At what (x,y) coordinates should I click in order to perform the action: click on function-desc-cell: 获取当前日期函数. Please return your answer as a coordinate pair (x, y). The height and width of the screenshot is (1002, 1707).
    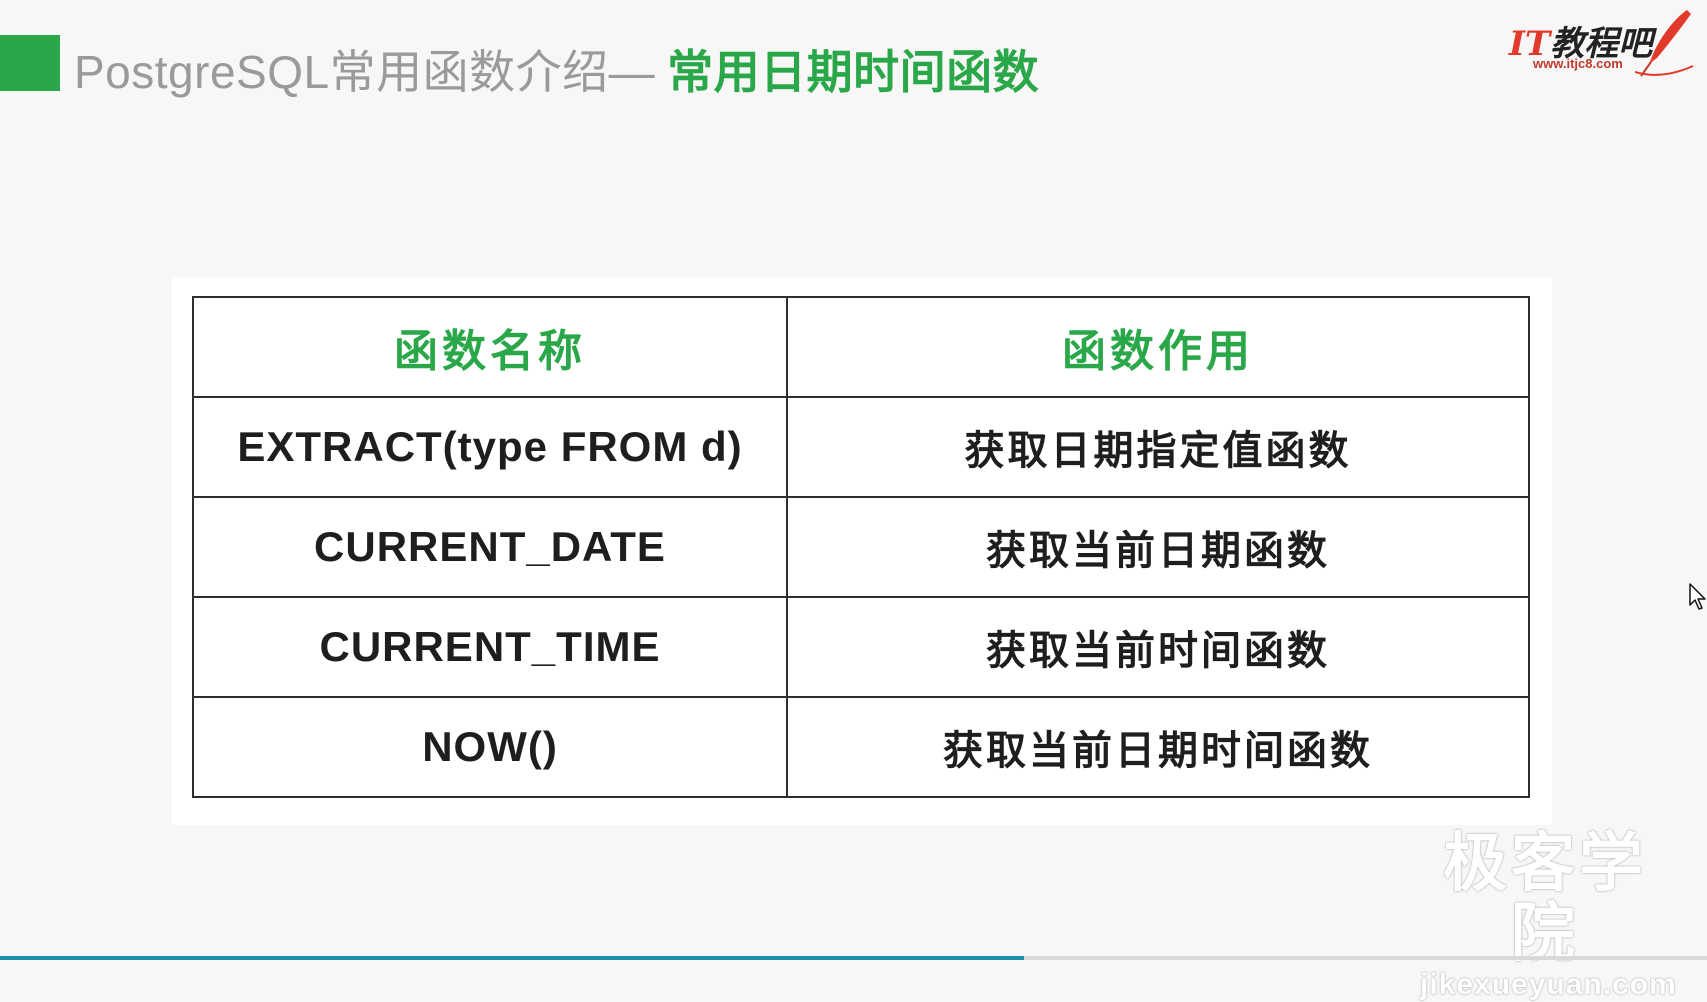
    Looking at the image, I should click on (1158, 547).